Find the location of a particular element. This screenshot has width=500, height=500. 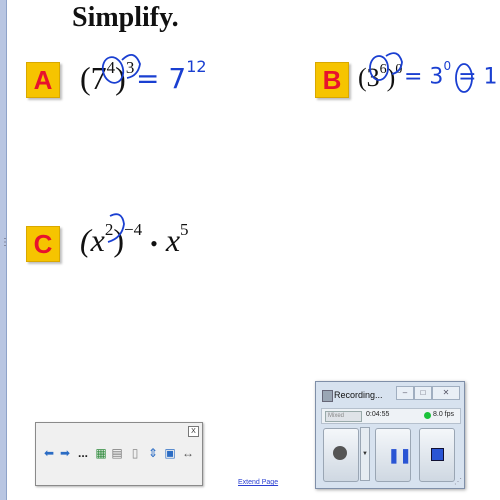

back-arrow-icon: ⬅ is located at coordinates (49, 453).